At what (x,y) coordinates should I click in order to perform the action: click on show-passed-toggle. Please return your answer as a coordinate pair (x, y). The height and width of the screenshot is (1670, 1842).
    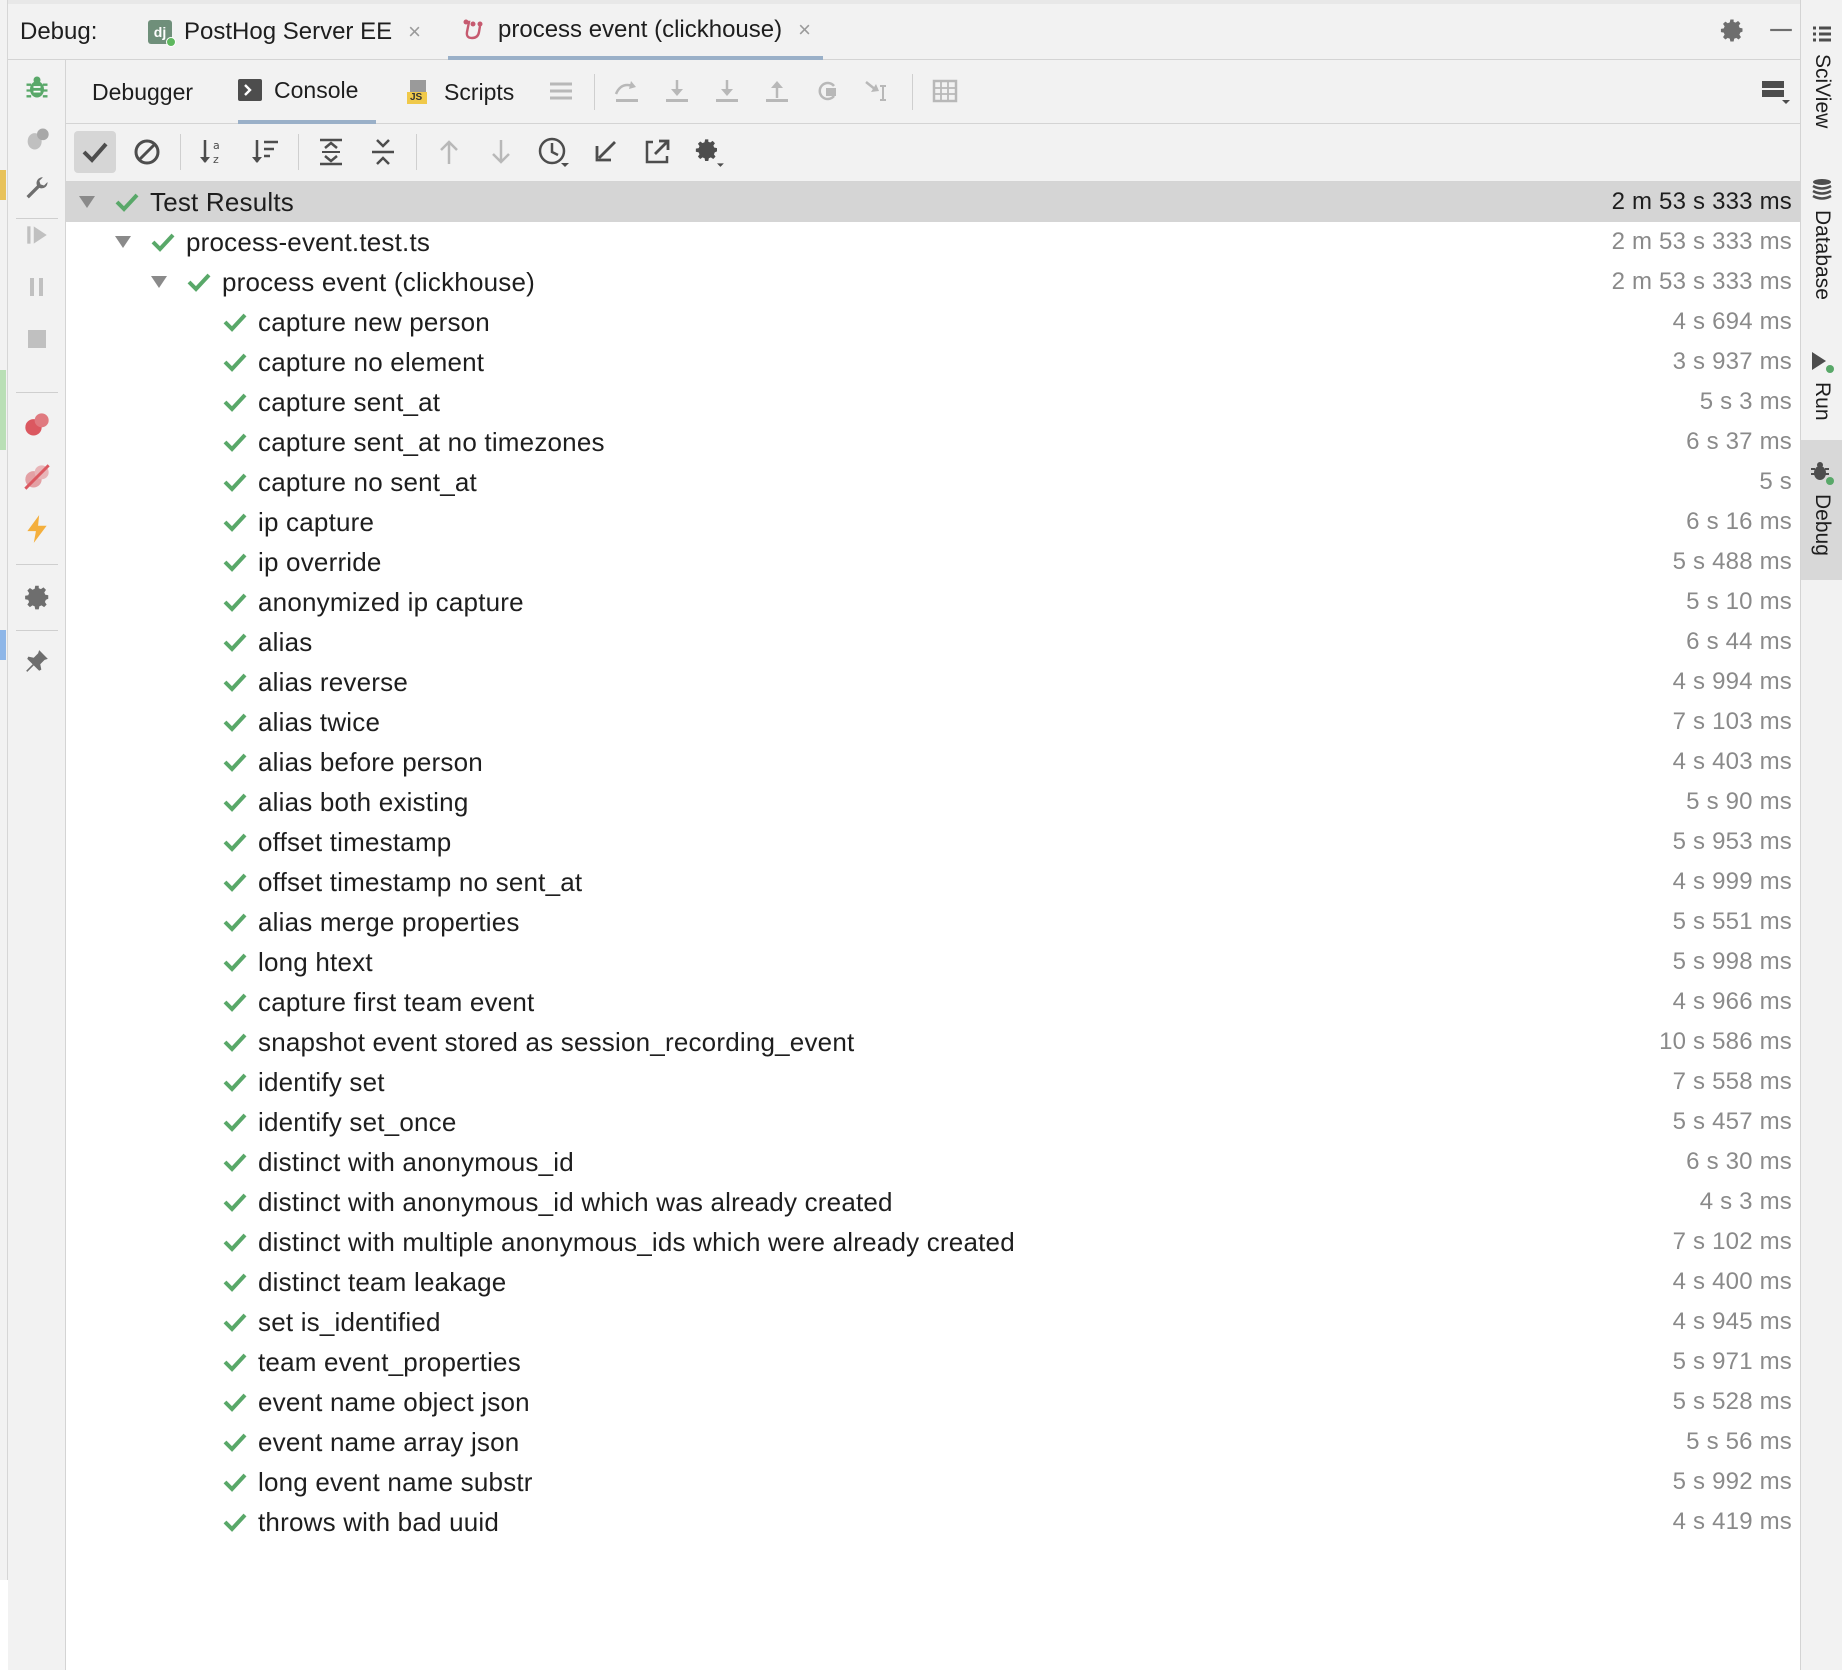
    Looking at the image, I should click on (95, 152).